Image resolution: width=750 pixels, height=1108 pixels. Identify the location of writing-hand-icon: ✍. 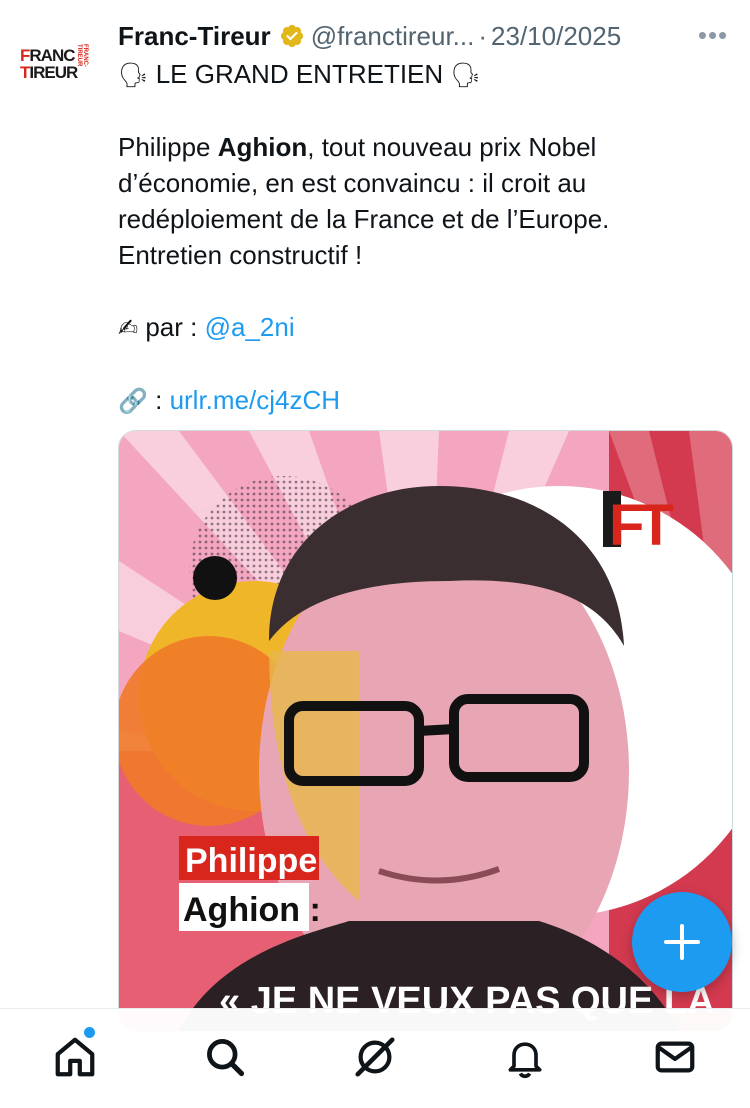
(128, 328).